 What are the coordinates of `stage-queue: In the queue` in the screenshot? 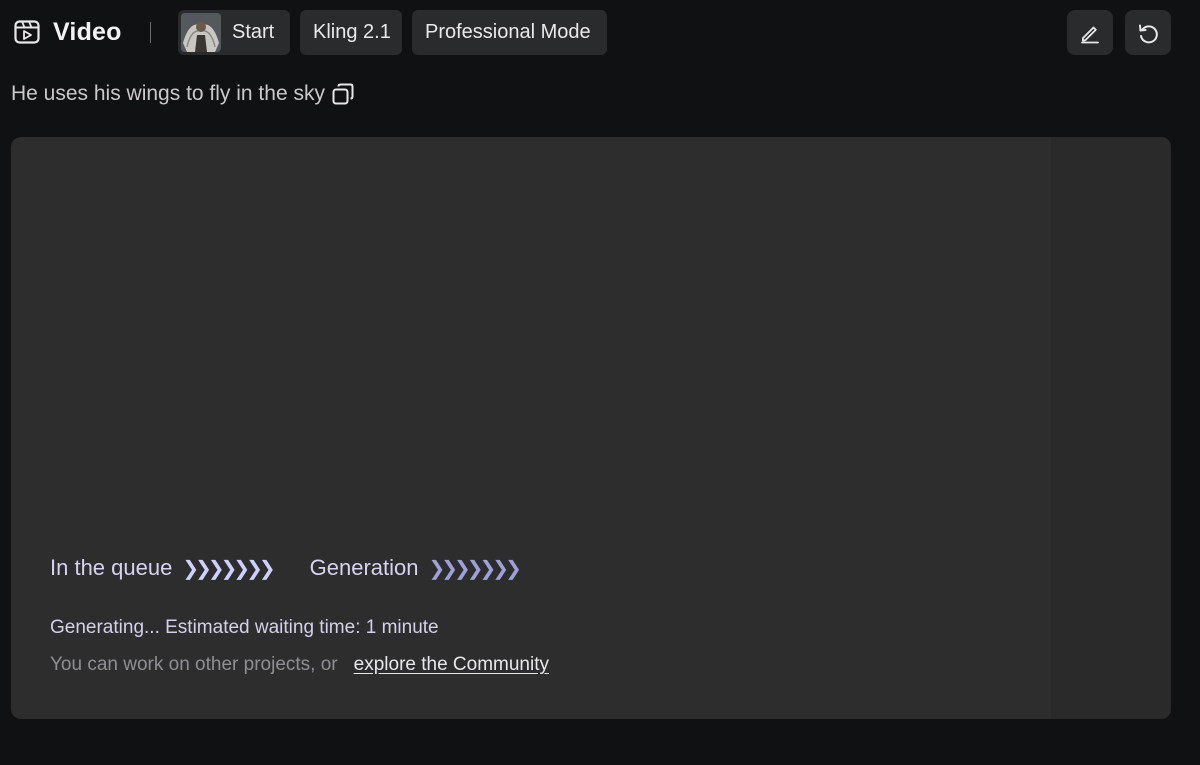 It's located at (111, 567).